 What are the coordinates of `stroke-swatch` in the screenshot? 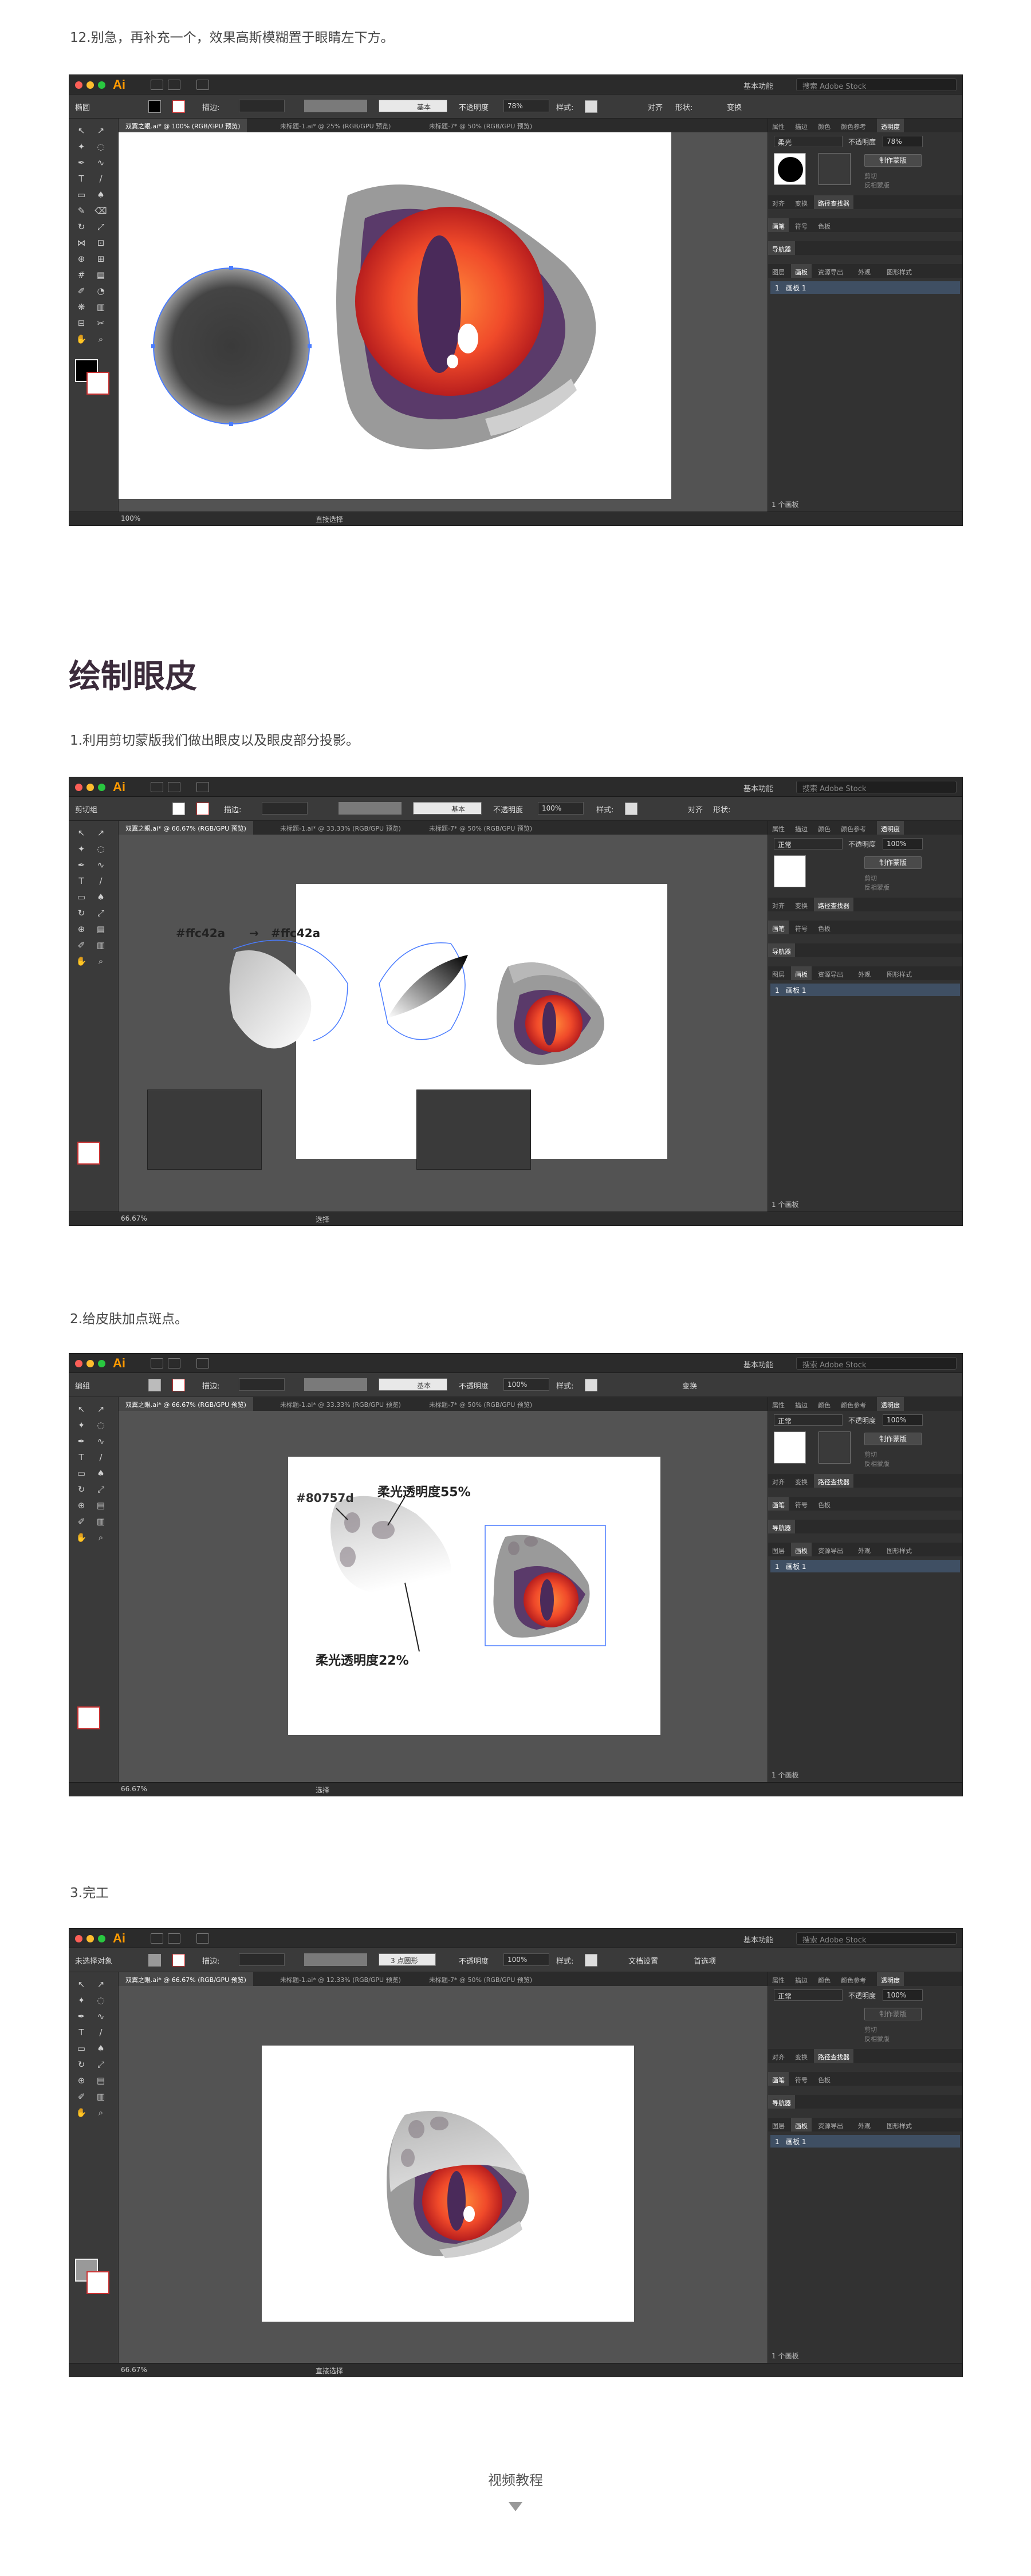 It's located at (179, 106).